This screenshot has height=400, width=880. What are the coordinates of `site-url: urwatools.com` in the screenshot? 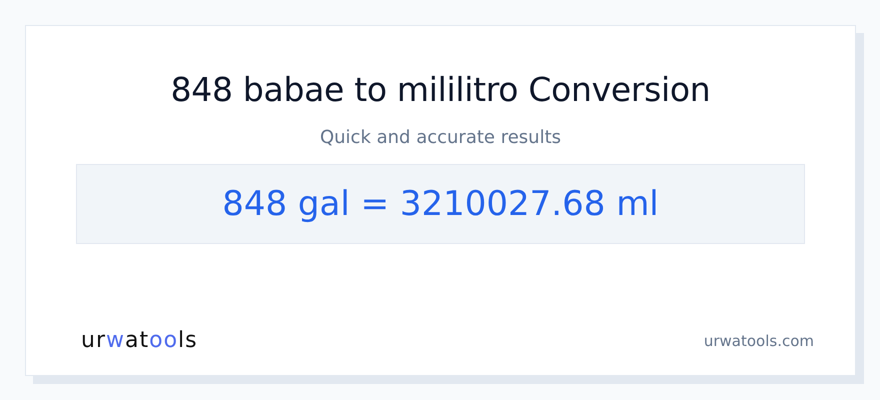 It's located at (759, 341).